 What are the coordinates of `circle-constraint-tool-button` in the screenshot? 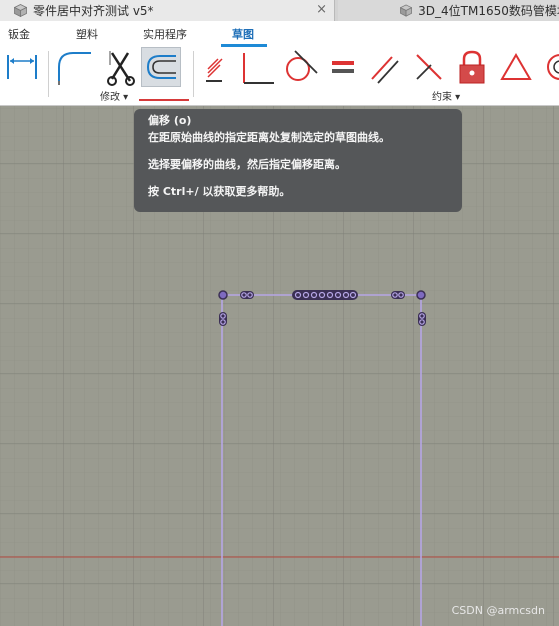 It's located at (549, 67).